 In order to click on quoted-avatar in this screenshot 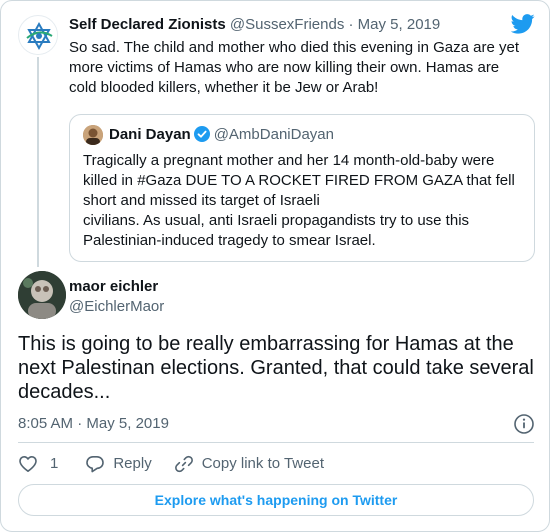, I will do `click(93, 135)`.